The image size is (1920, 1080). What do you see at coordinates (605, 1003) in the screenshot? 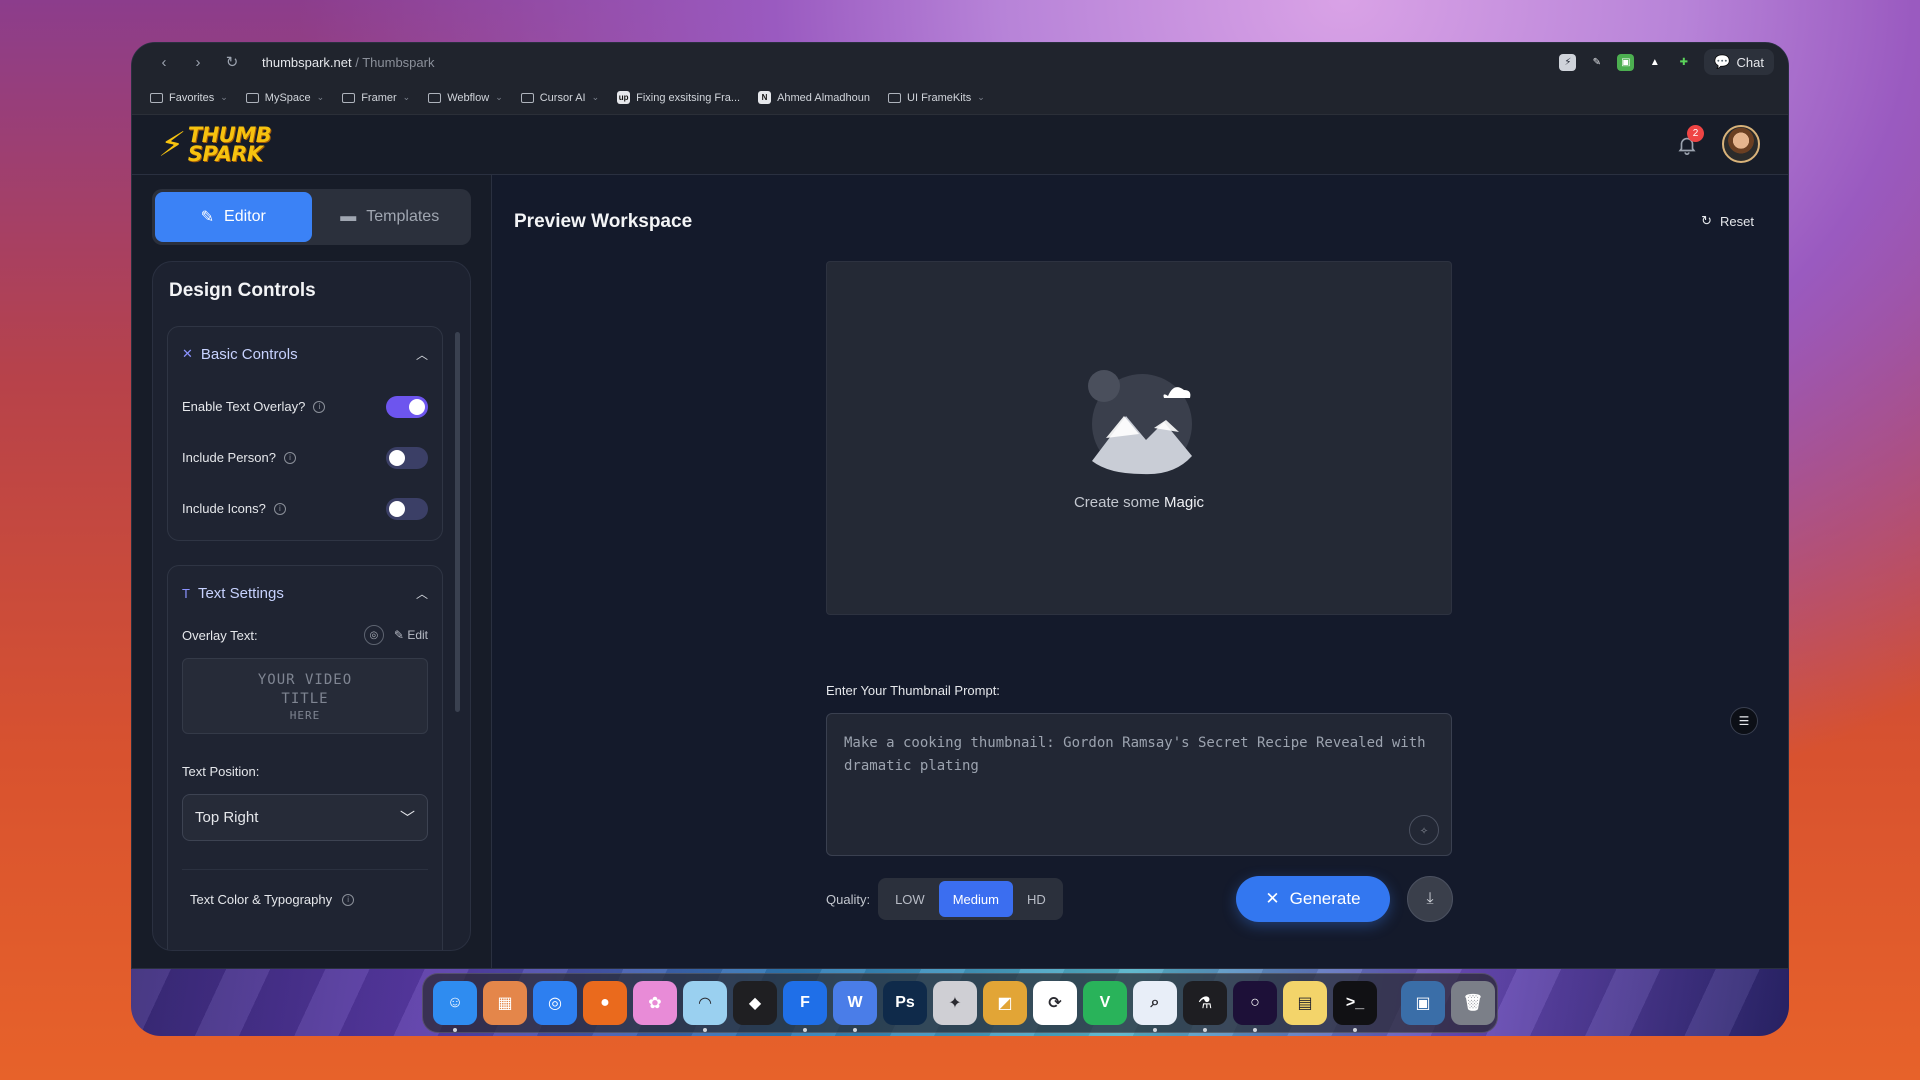
I see `firefox-icon: ●` at bounding box center [605, 1003].